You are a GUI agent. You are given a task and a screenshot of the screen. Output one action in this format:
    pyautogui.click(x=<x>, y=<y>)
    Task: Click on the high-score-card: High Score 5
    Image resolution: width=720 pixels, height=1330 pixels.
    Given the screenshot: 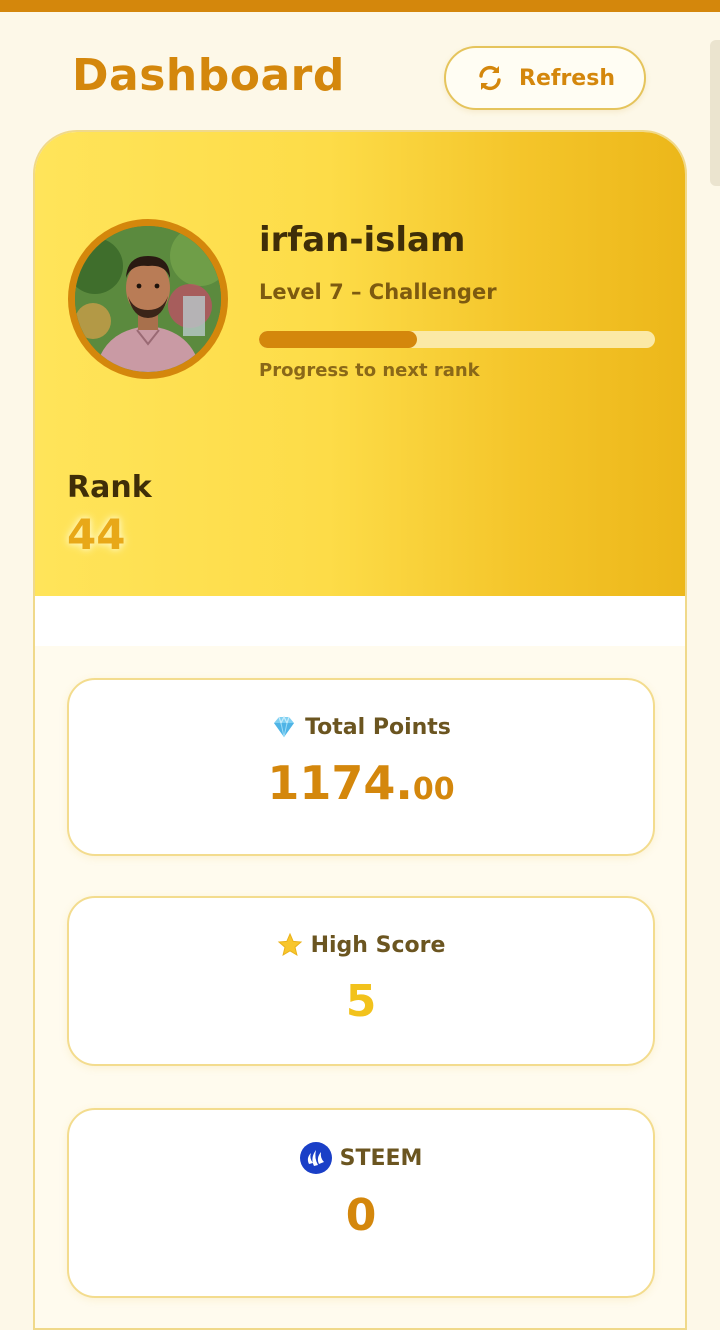 What is the action you would take?
    pyautogui.click(x=361, y=981)
    